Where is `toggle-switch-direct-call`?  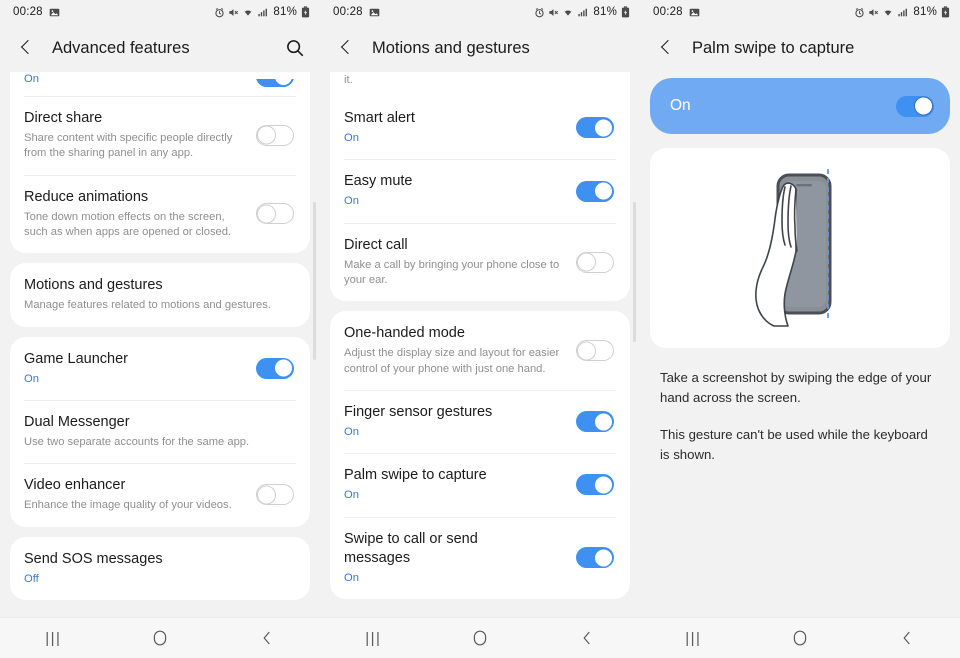
toggle-switch-direct-call is located at coordinates (595, 262).